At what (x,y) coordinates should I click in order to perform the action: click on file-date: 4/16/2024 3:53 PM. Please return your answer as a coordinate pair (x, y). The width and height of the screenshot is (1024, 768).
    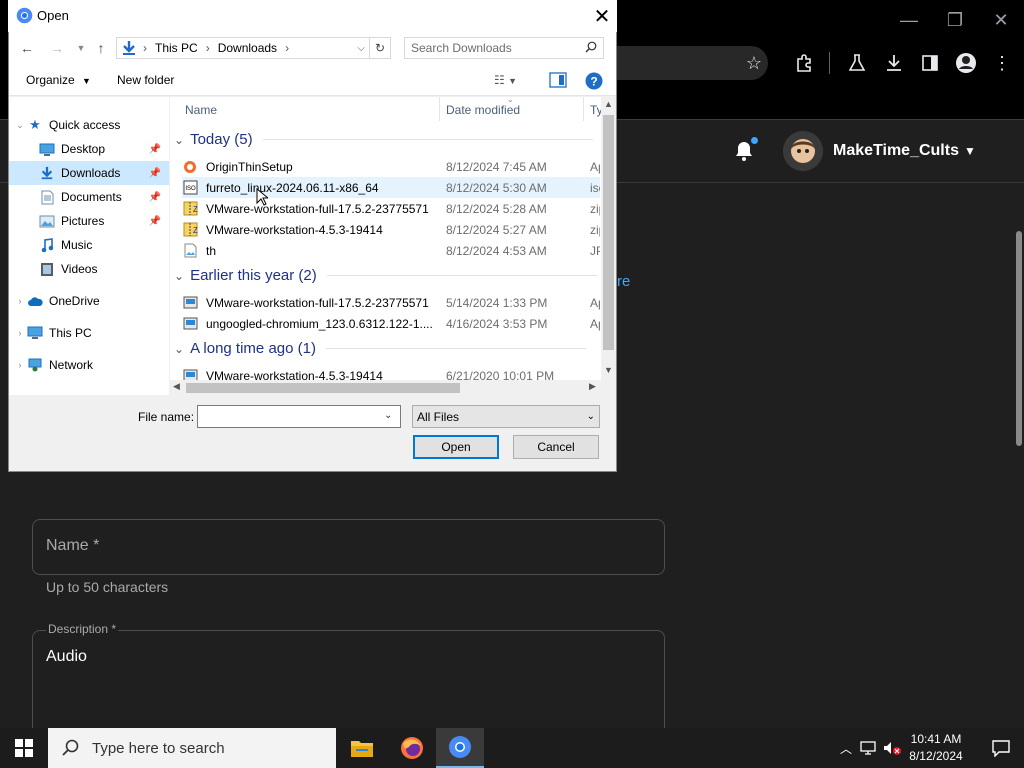
    Looking at the image, I should click on (497, 323).